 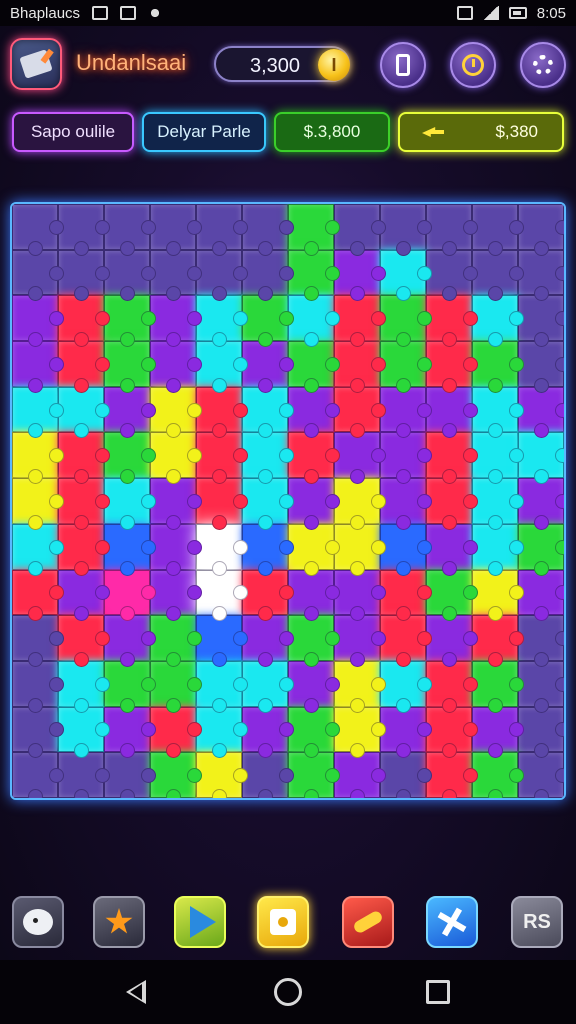 I want to click on back-icon, so click(x=136, y=992).